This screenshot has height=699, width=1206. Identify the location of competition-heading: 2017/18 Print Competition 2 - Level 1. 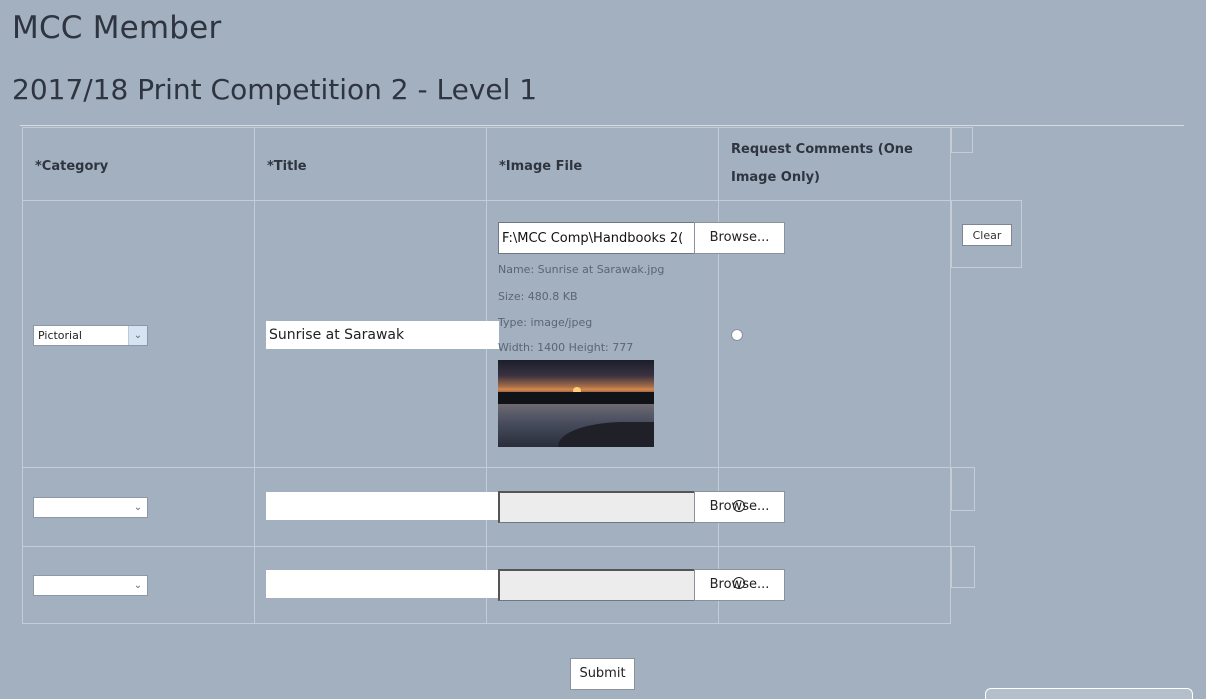
(275, 89).